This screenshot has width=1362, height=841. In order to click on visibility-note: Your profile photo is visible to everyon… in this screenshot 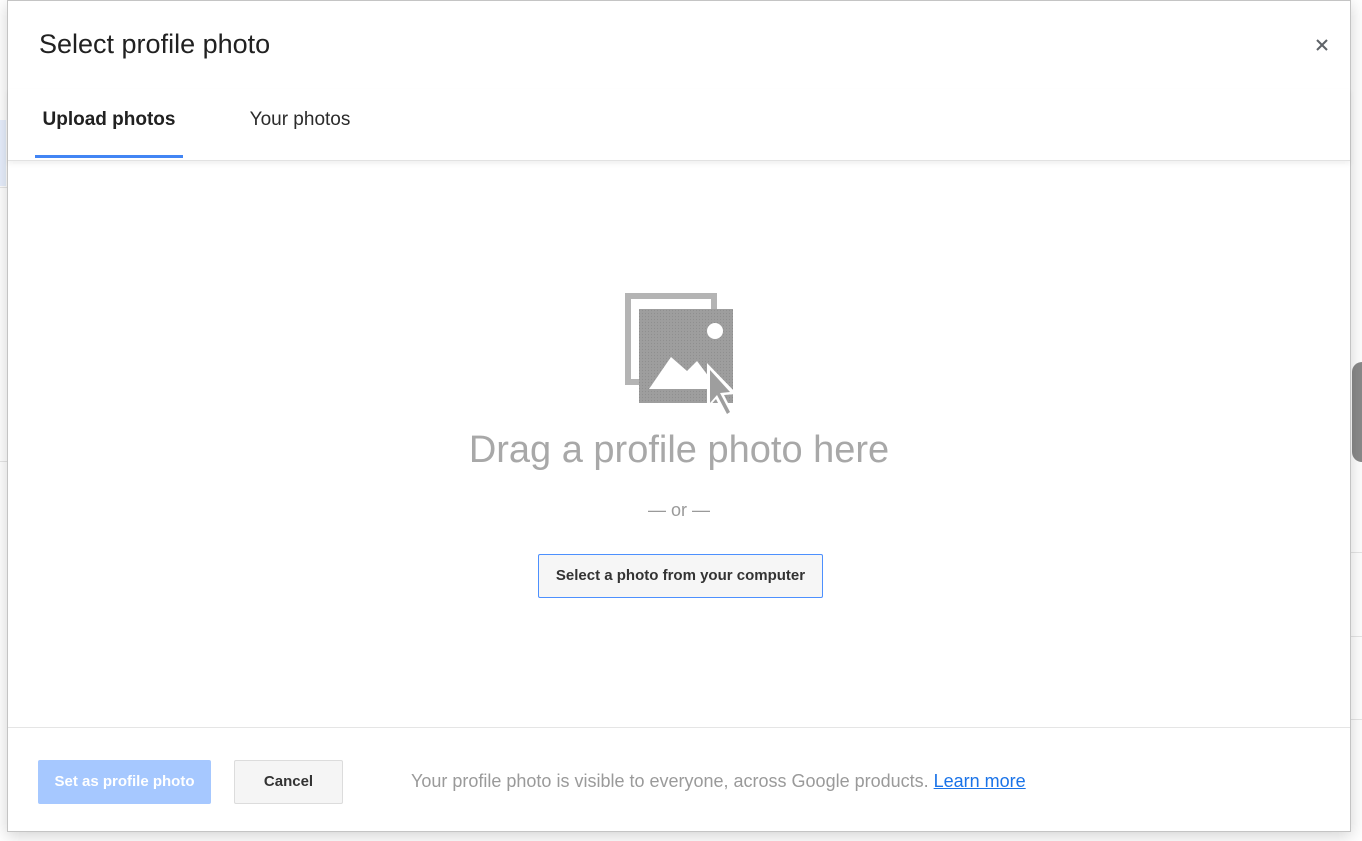, I will do `click(718, 781)`.